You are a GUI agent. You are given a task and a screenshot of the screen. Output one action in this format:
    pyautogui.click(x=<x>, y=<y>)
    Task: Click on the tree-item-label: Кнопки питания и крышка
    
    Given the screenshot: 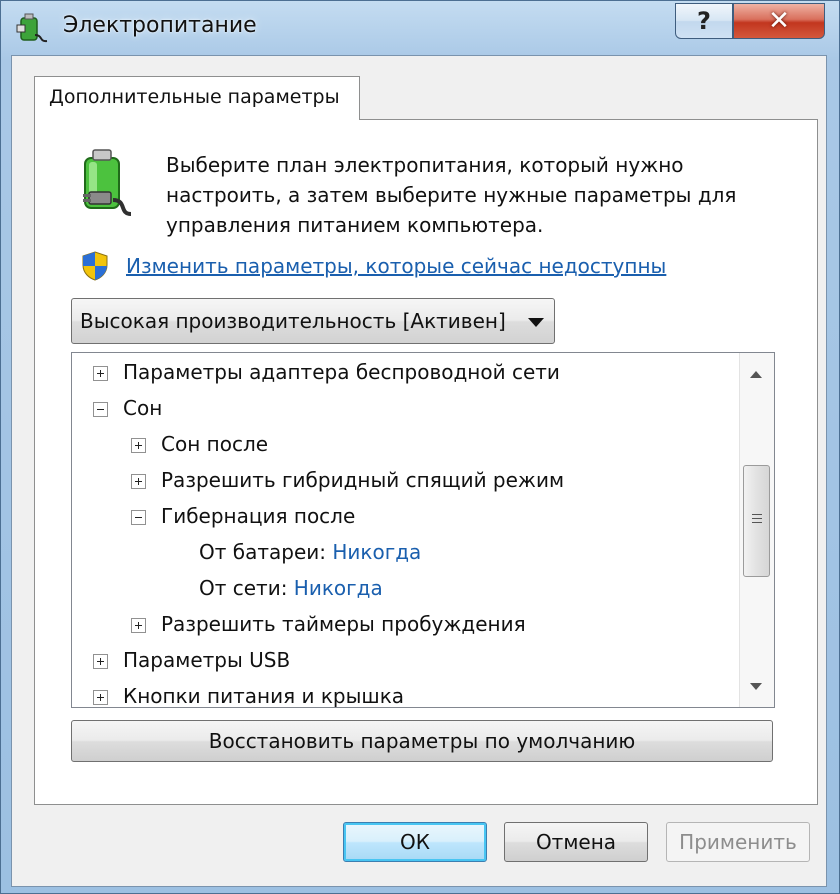 What is the action you would take?
    pyautogui.click(x=264, y=696)
    